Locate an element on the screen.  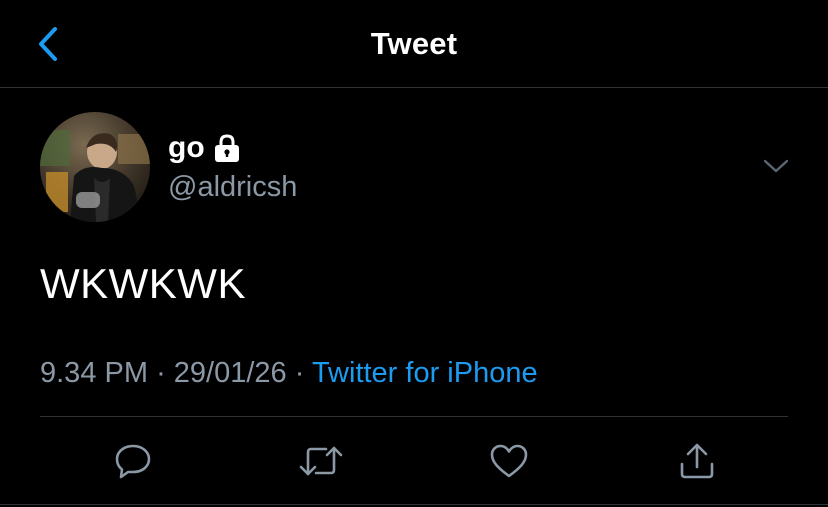
chevron-down-icon is located at coordinates (776, 166).